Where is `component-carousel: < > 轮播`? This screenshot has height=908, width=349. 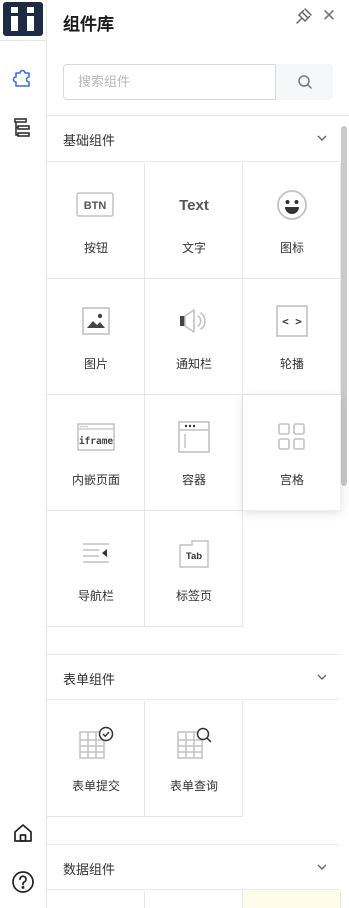
component-carousel: < > 轮播 is located at coordinates (292, 337).